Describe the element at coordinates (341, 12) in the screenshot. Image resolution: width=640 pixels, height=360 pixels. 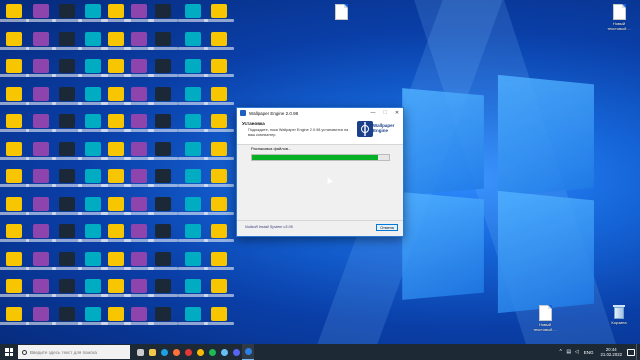
I see `desktop-file-icon` at that location.